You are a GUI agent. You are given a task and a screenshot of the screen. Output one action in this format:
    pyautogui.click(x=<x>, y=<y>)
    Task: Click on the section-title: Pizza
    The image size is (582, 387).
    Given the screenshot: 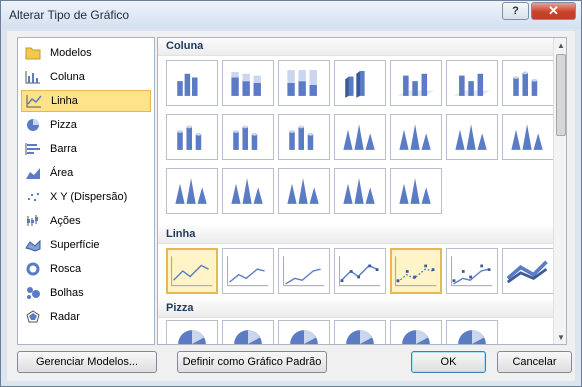 What is the action you would take?
    pyautogui.click(x=180, y=308)
    